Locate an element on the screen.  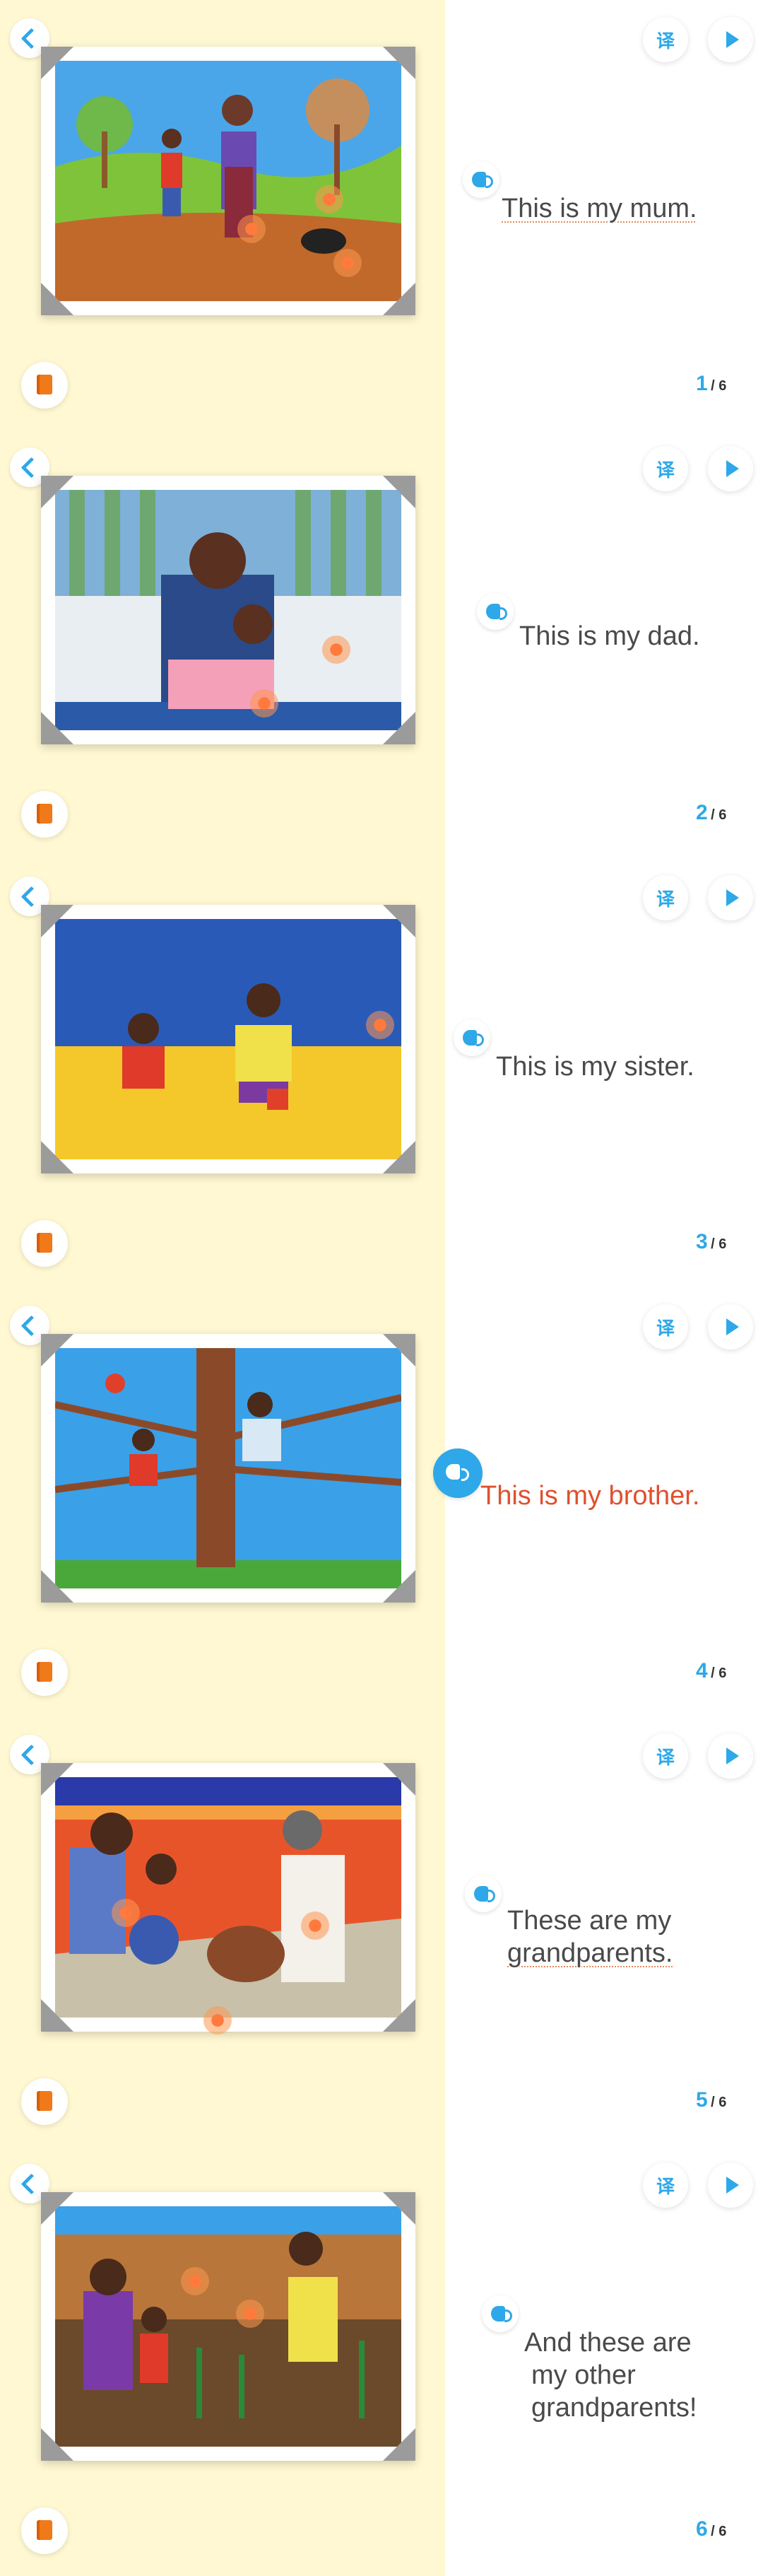
sentence-line: This is my mum. is located at coordinates (599, 209).